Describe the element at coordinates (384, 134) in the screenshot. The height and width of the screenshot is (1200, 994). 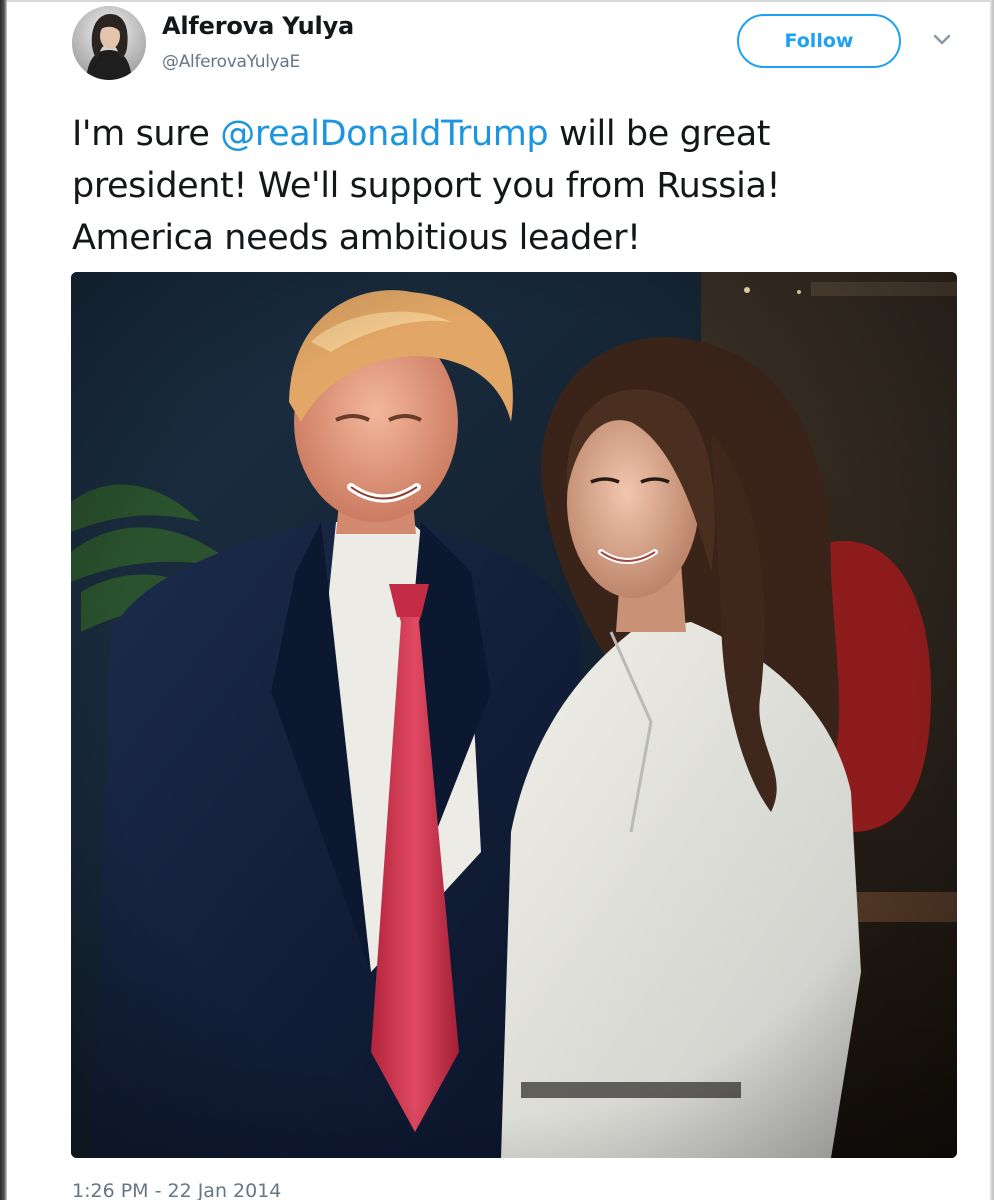
I see `mention-link: @realDonaldTrump` at that location.